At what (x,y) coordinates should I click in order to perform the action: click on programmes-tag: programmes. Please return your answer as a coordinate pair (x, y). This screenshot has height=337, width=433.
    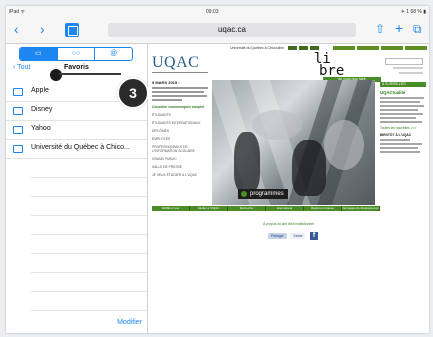
    Looking at the image, I should click on (263, 194).